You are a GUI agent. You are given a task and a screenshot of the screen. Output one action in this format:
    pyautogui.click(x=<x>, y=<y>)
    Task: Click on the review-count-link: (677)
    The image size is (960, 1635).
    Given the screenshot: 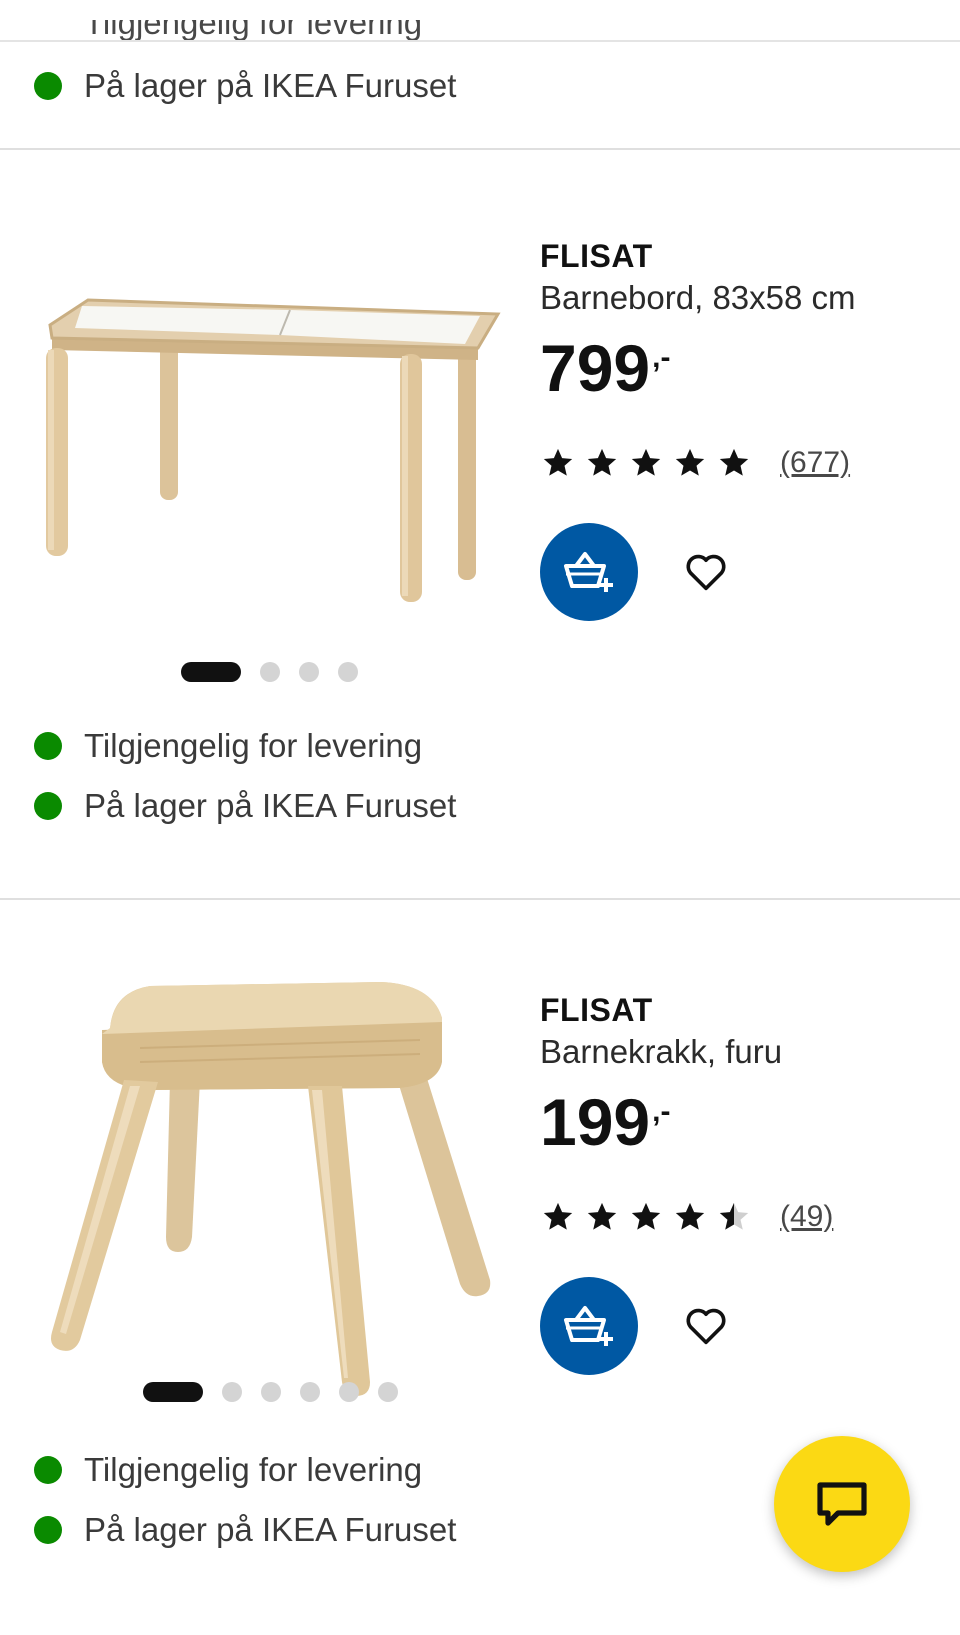 What is the action you would take?
    pyautogui.click(x=815, y=463)
    